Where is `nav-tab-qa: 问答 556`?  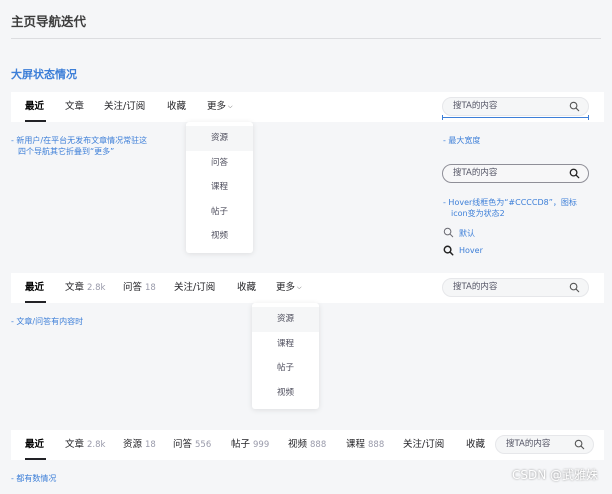
nav-tab-qa: 问答 556 is located at coordinates (192, 445).